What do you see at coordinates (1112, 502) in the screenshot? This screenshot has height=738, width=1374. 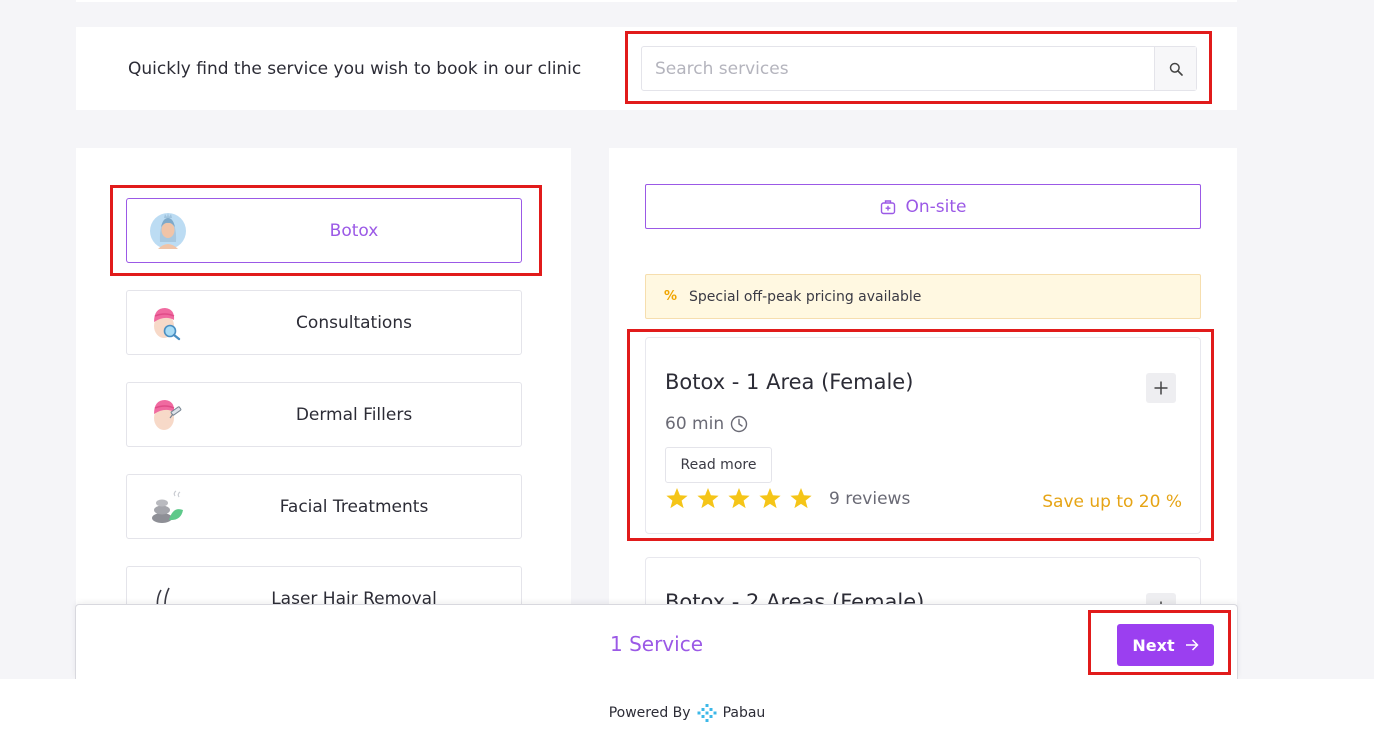 I see `save-label: Save up to 20 %` at bounding box center [1112, 502].